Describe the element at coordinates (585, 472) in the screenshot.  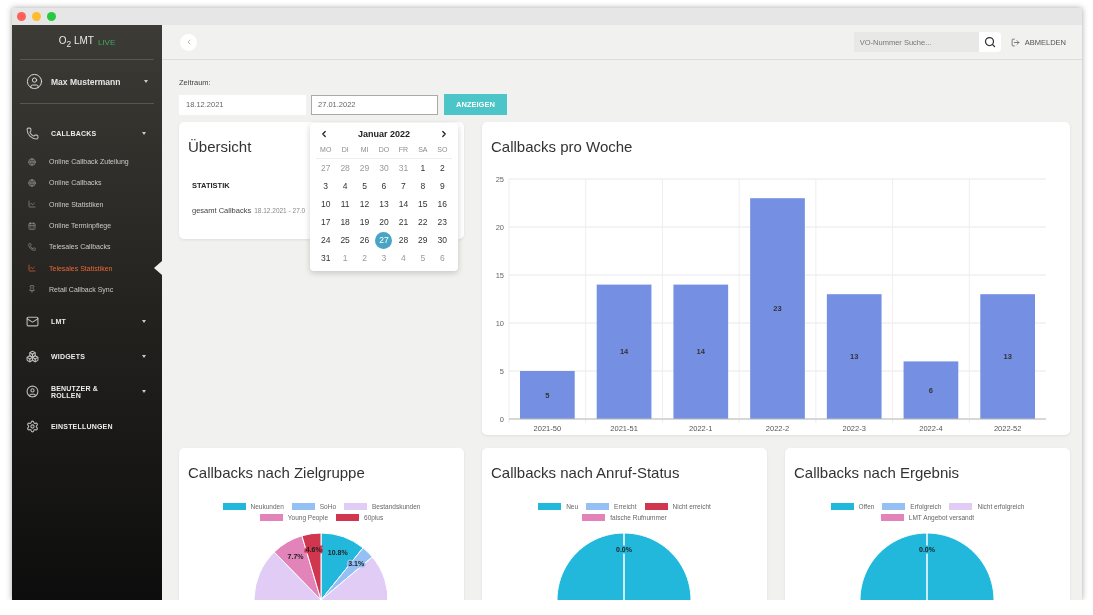
I see `card-title: Callbacks nach Anruf-Status` at that location.